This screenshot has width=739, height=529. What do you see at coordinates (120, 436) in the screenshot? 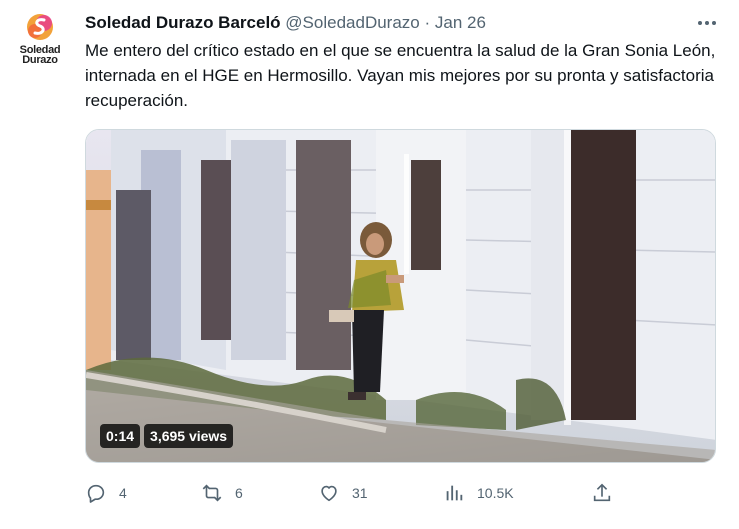
I see `video-duration: 0:14` at bounding box center [120, 436].